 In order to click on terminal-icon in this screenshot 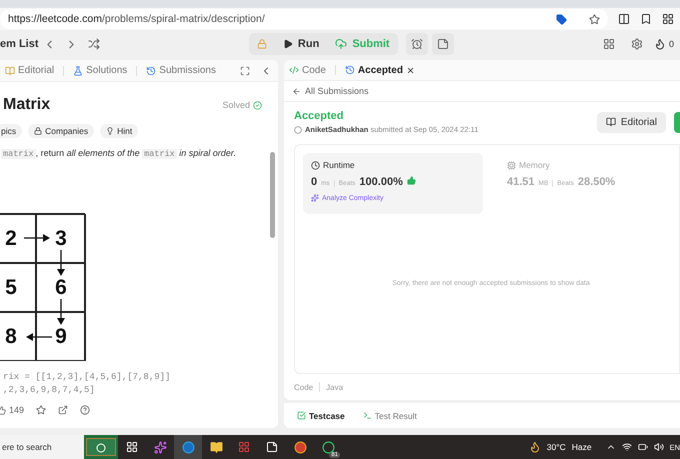, I will do `click(367, 415)`.